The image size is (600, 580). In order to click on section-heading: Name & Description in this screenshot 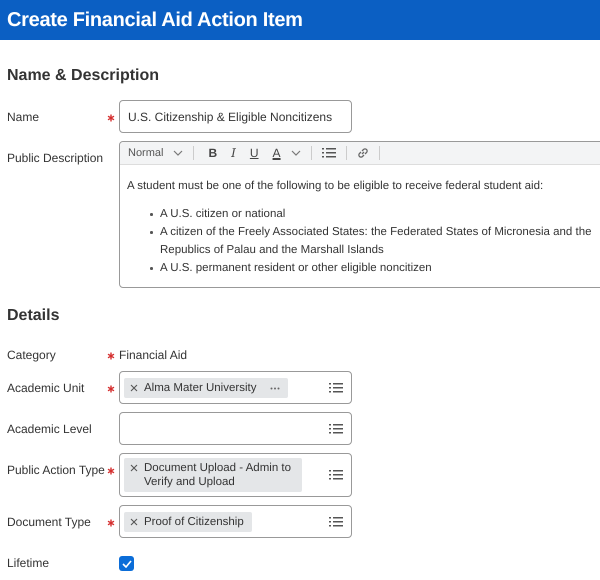, I will do `click(83, 76)`.